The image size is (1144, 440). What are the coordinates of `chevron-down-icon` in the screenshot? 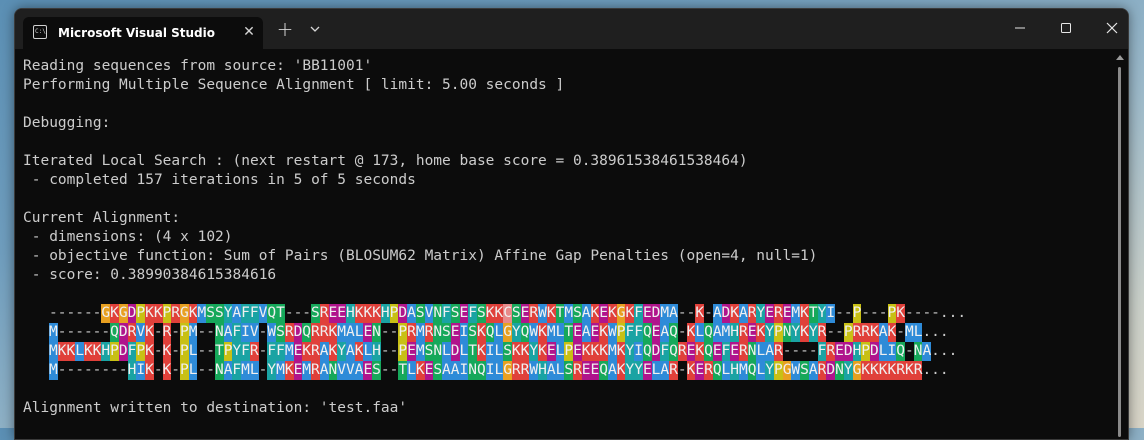 It's located at (315, 29).